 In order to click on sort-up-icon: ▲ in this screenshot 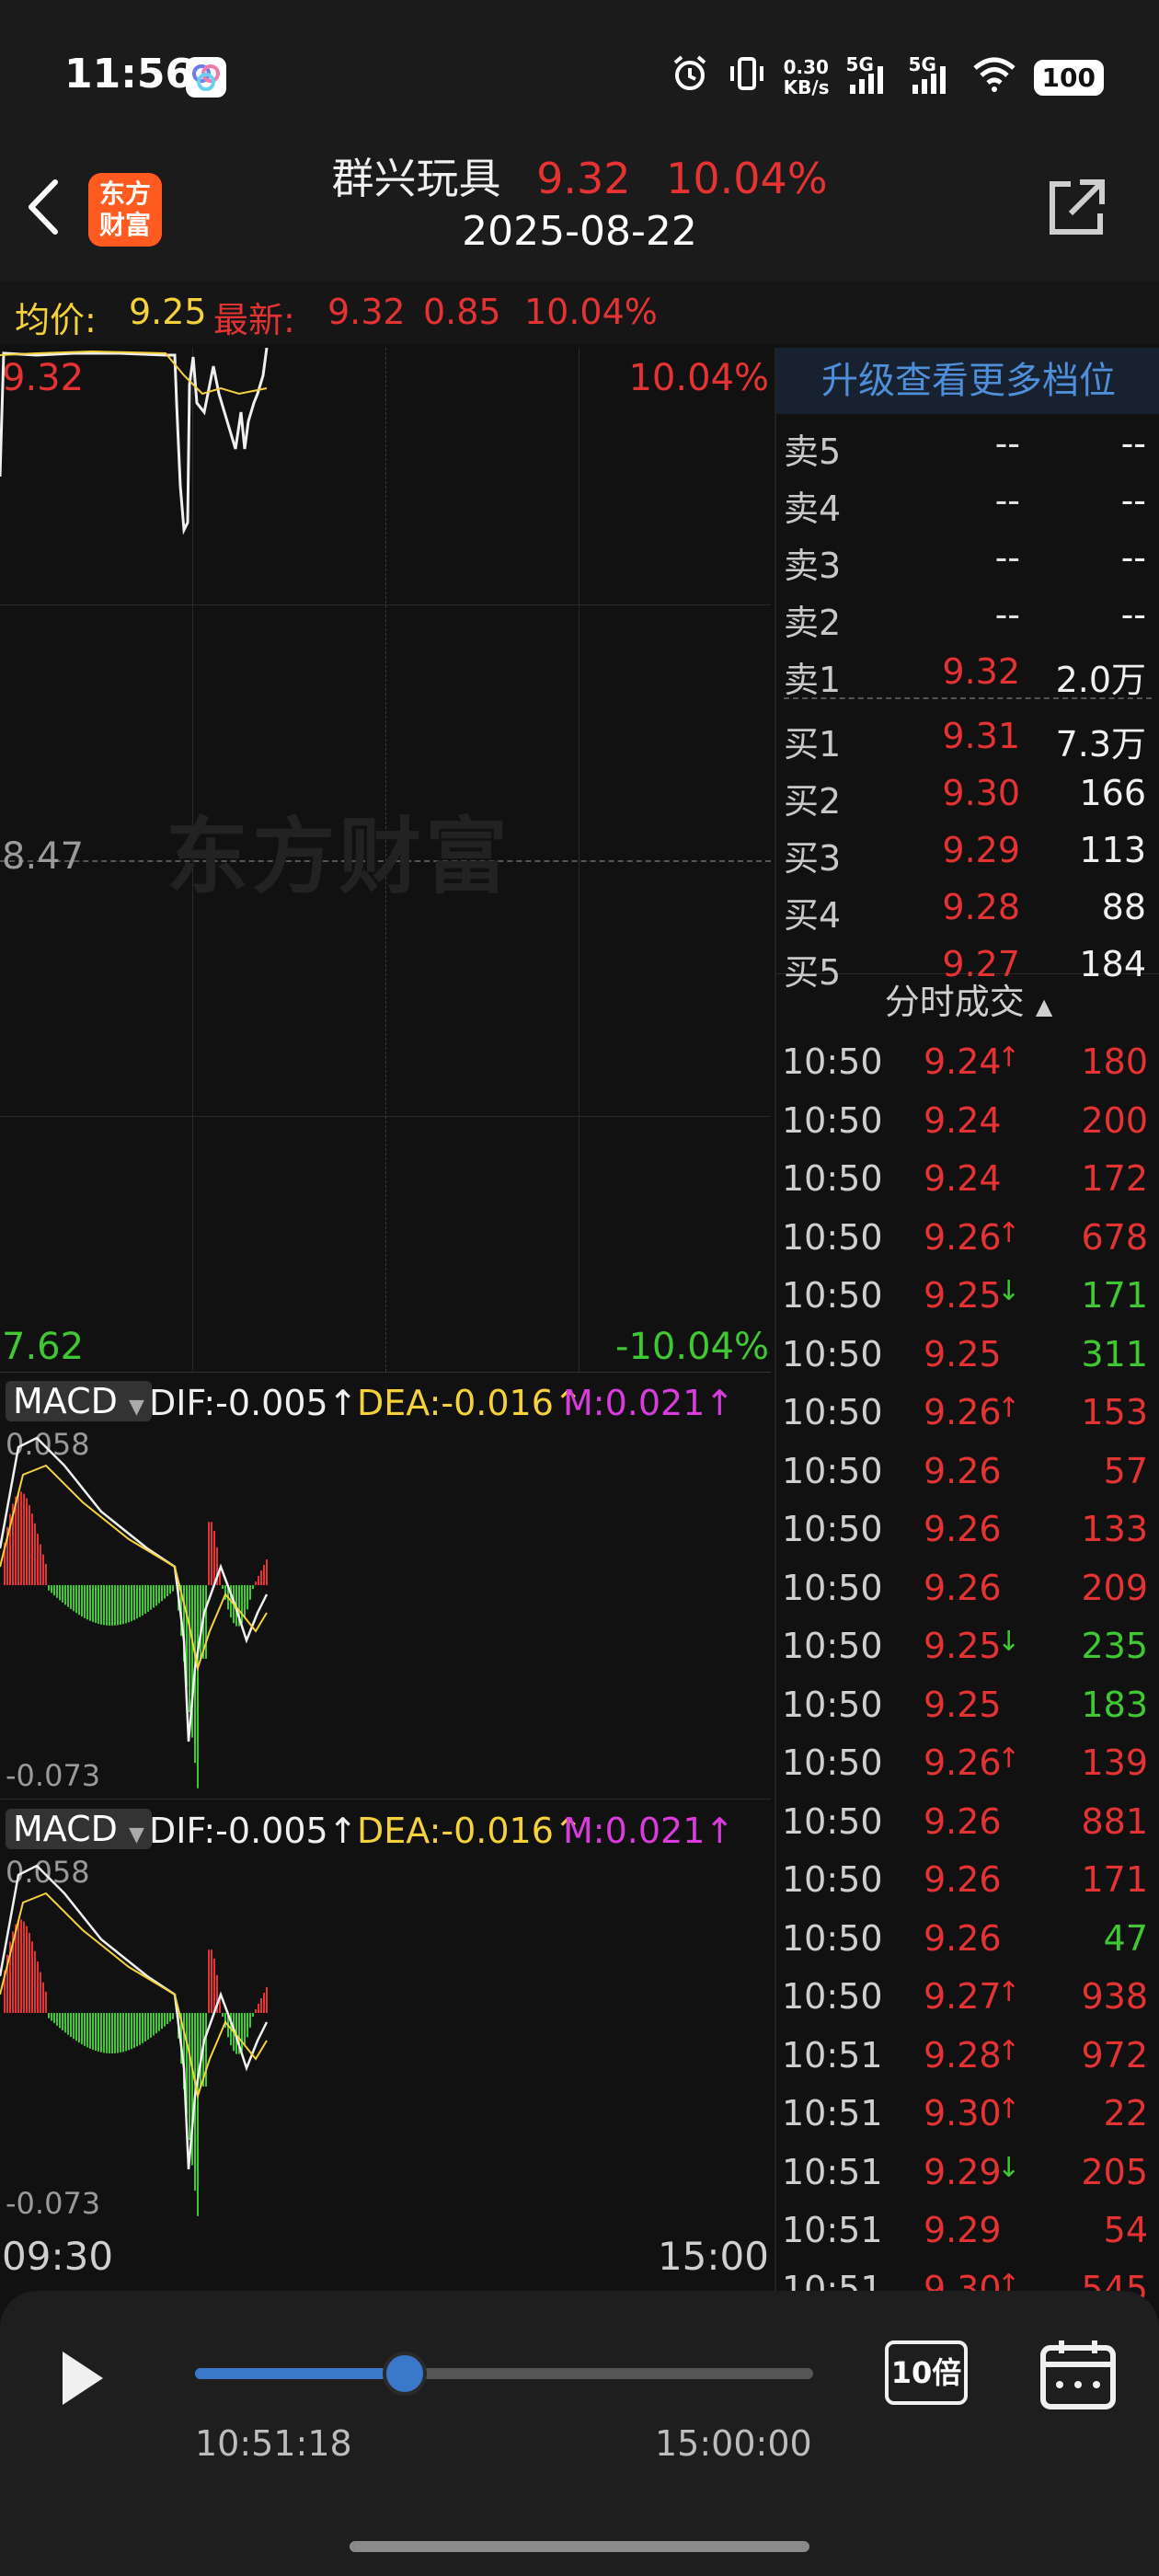, I will do `click(1044, 1006)`.